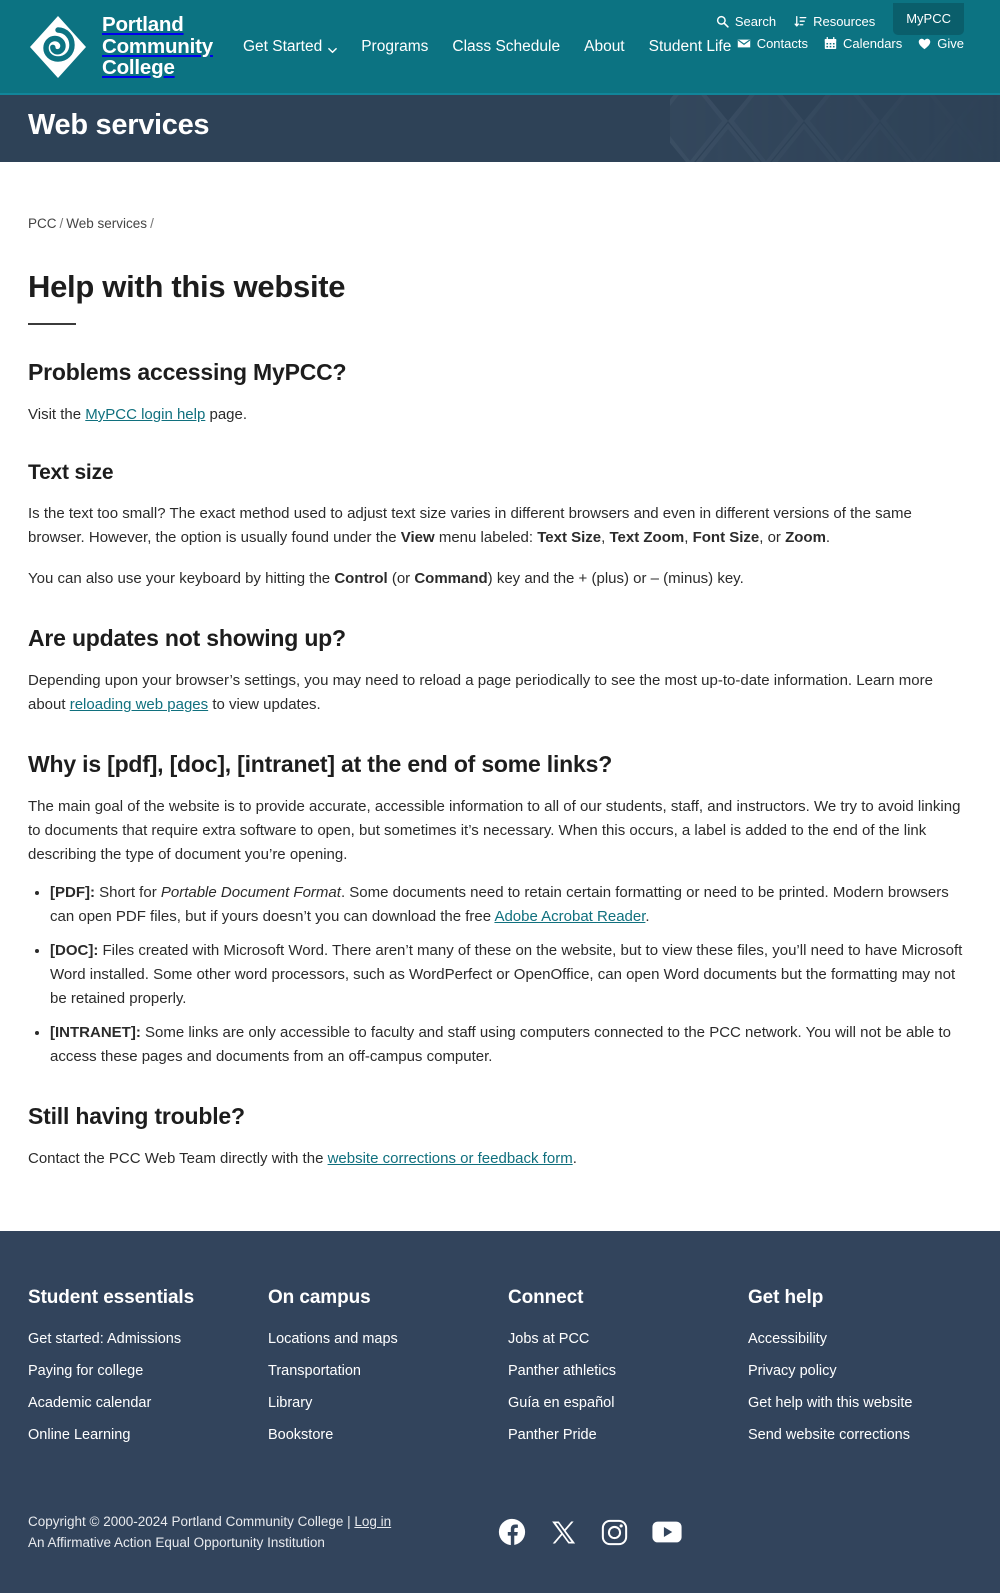 This screenshot has height=1593, width=1000. Describe the element at coordinates (226, 414) in the screenshot. I see `text-fragment: page.` at that location.